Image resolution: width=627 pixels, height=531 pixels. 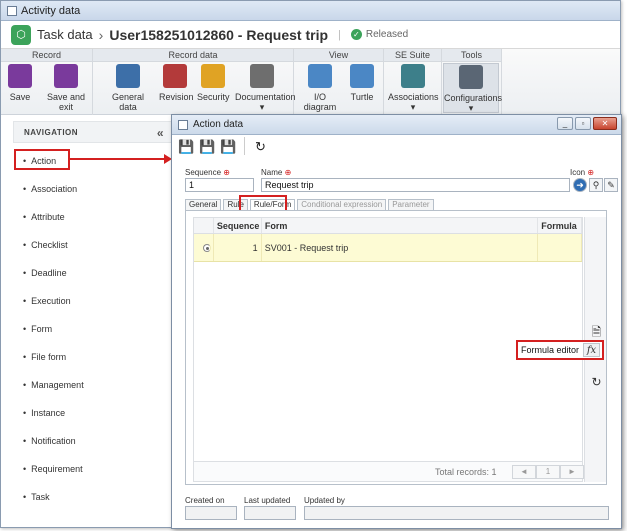 I want to click on dialog-toolbar: 💾 💾 💾 ↻, so click(x=223, y=146).